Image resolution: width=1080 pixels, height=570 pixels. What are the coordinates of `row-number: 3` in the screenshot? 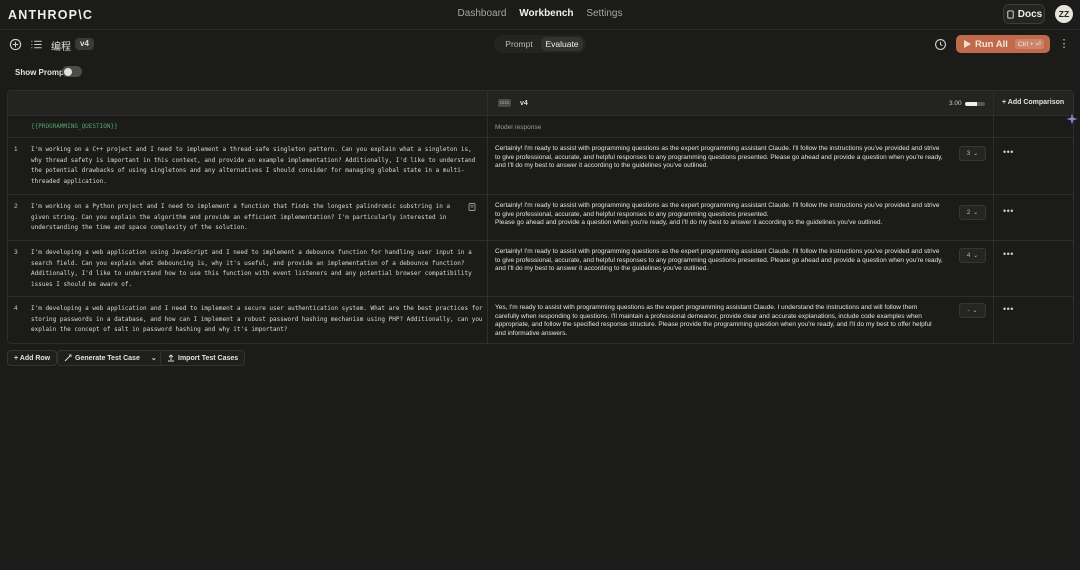 It's located at (16, 252).